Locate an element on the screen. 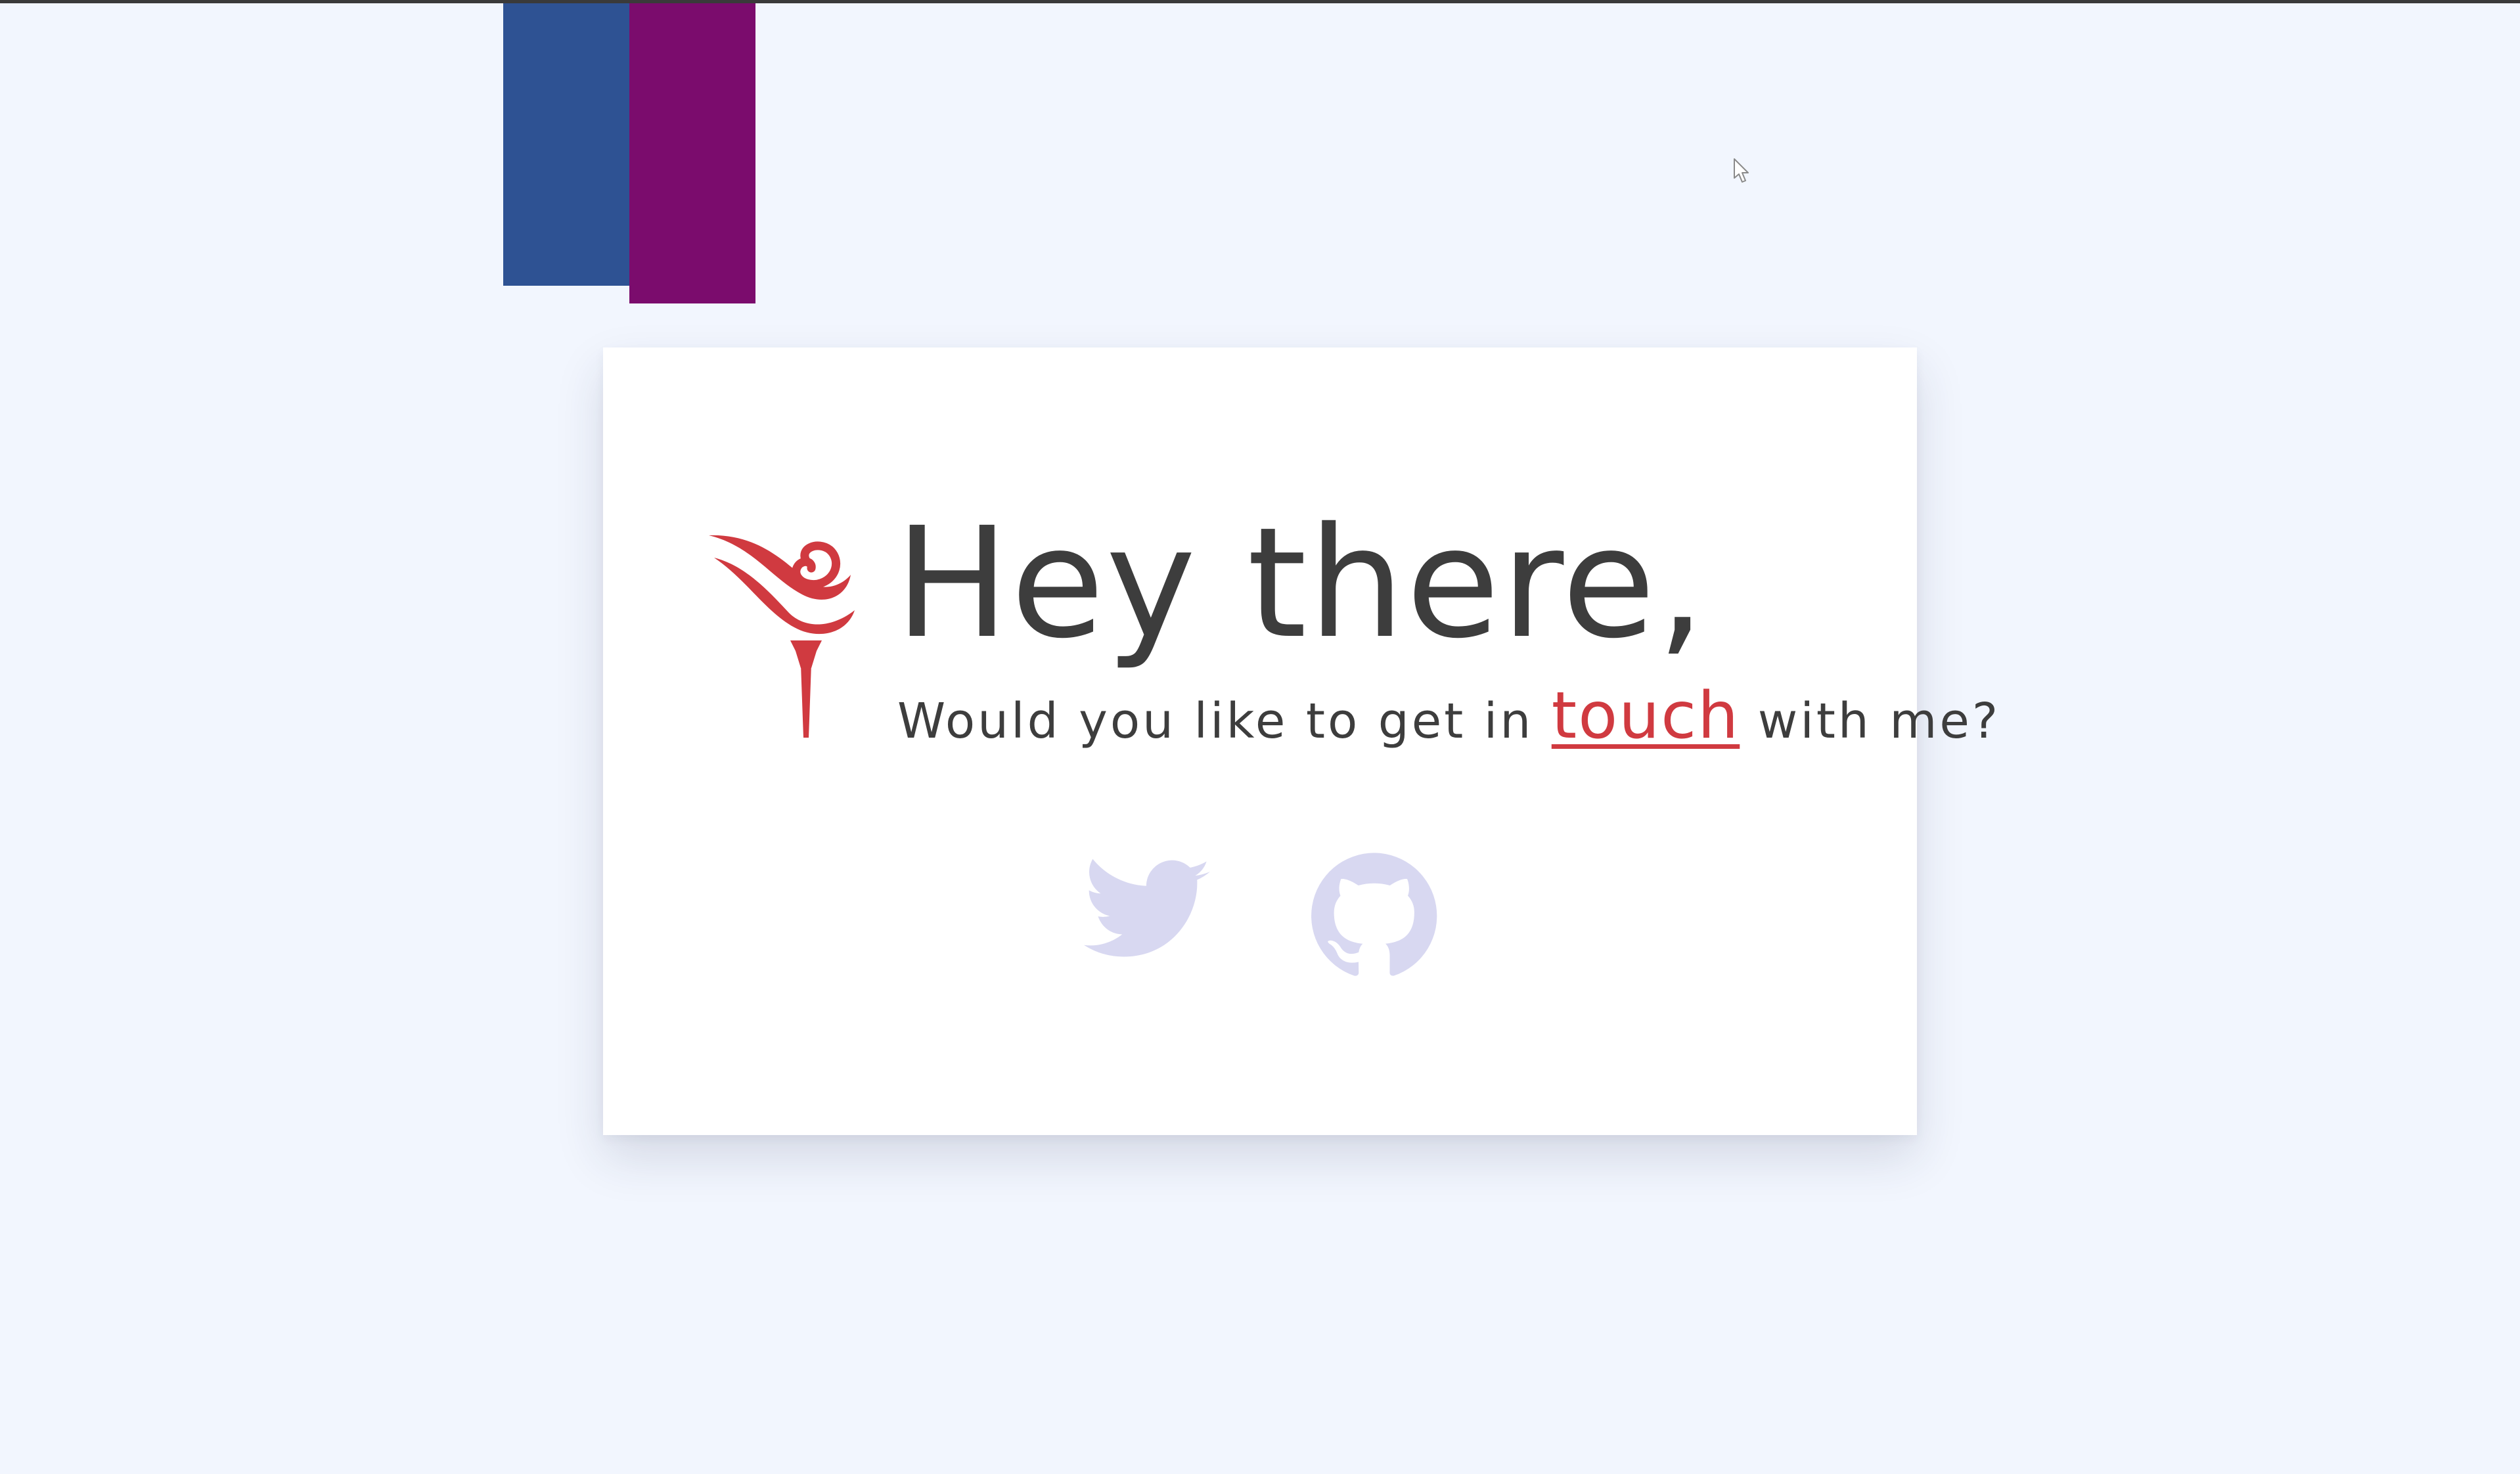 The image size is (2520, 1474). twitter-bird-icon is located at coordinates (1147, 908).